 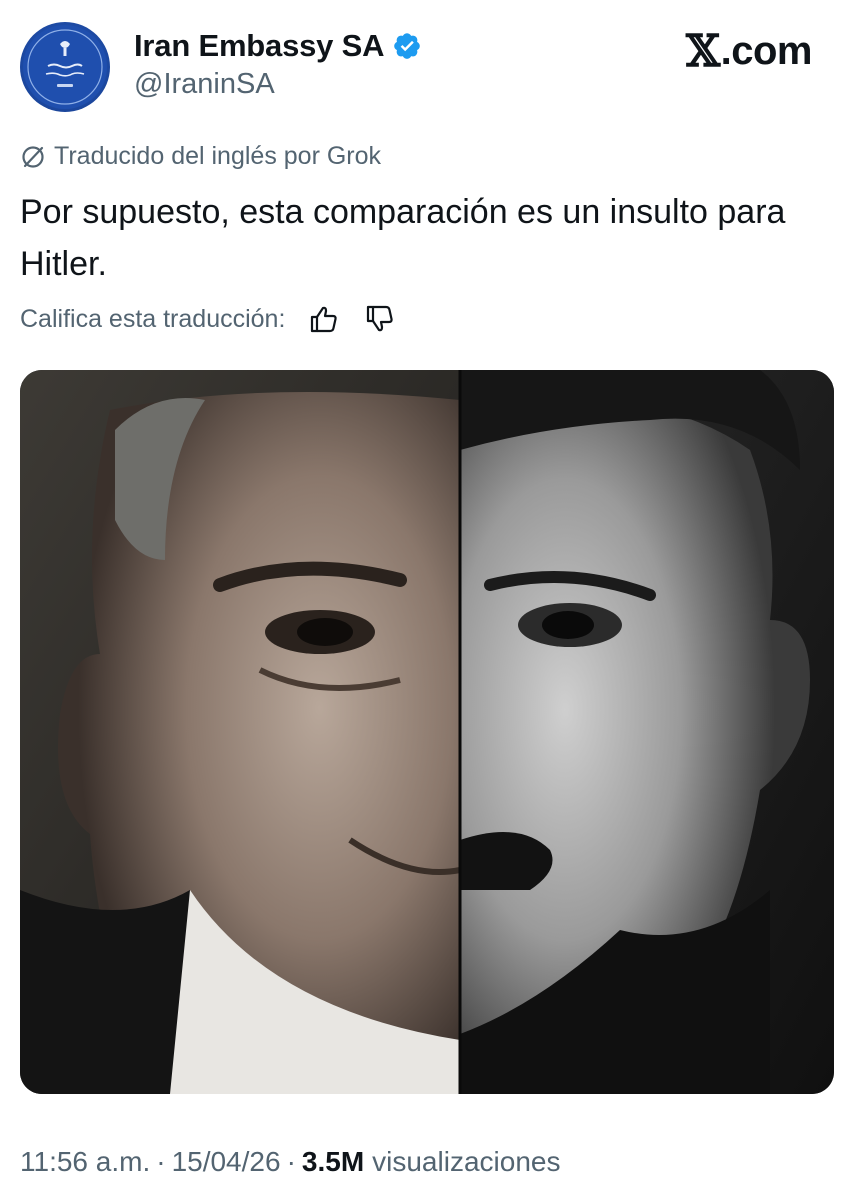 I want to click on thumbs-up-button, so click(x=324, y=319).